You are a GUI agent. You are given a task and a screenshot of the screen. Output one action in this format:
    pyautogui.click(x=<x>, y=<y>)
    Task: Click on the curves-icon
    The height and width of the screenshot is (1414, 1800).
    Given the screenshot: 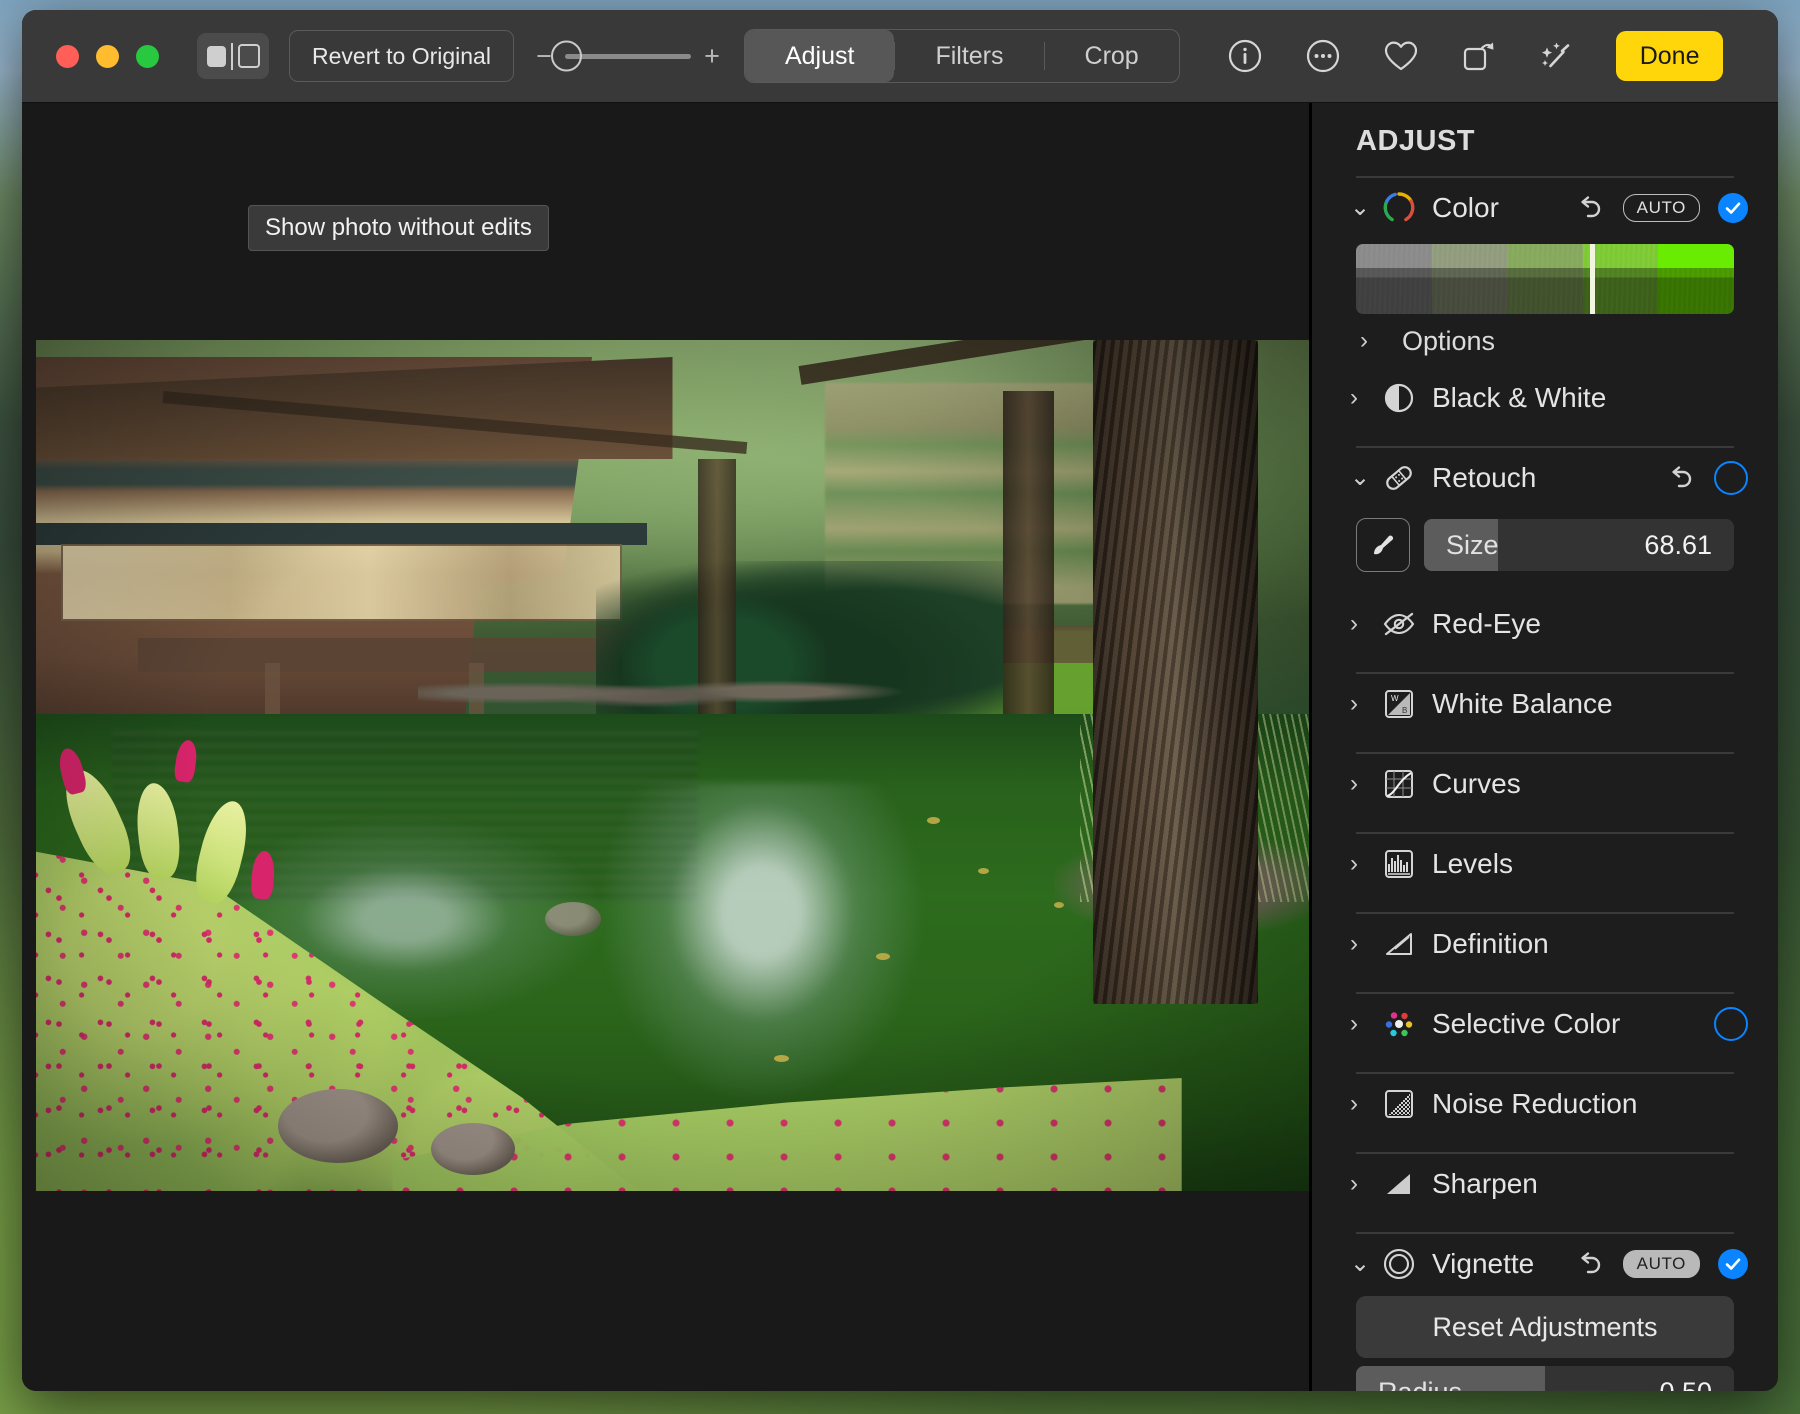 What is the action you would take?
    pyautogui.click(x=1399, y=784)
    